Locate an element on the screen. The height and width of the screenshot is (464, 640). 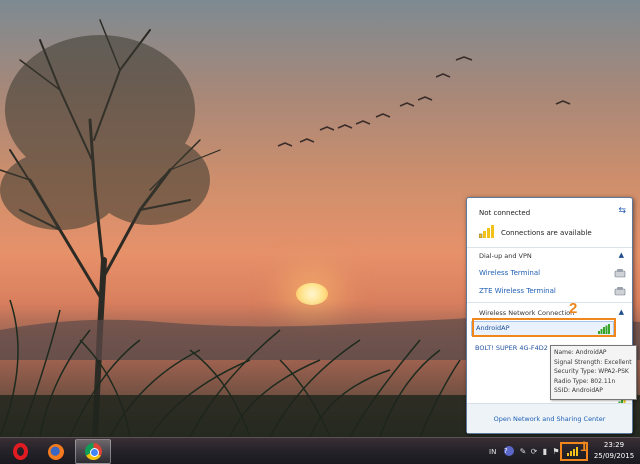
wireless-section: Wireless Network Connection ▲ is located at coordinates (549, 313).